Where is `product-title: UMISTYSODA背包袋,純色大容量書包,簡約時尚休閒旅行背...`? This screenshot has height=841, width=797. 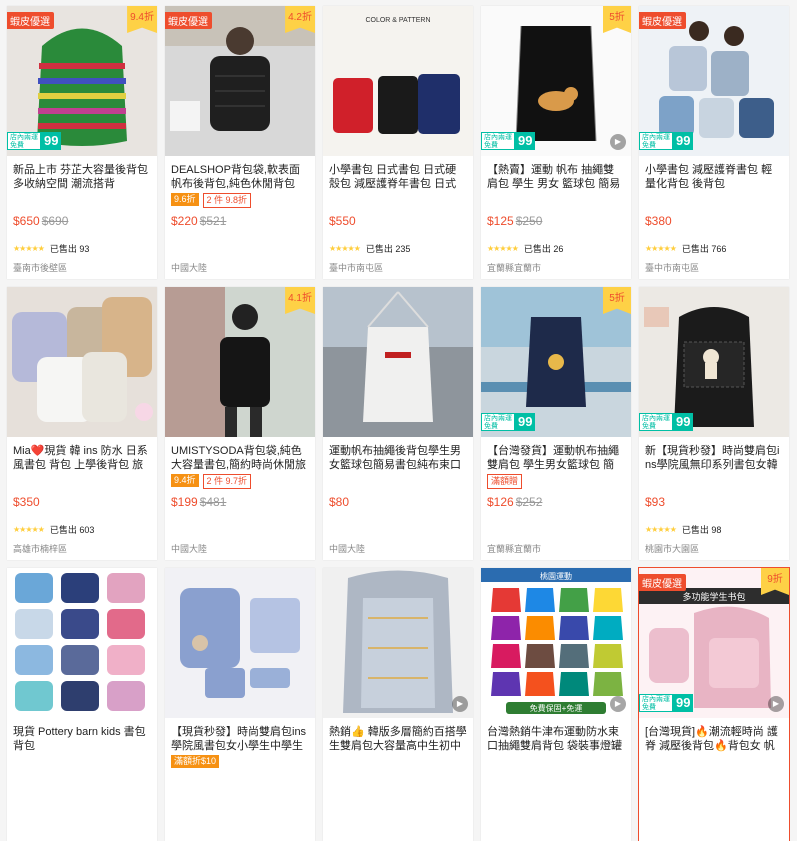
product-title: UMISTYSODA背包袋,純色大容量書包,簡約時尚休閒旅行背... is located at coordinates (240, 458).